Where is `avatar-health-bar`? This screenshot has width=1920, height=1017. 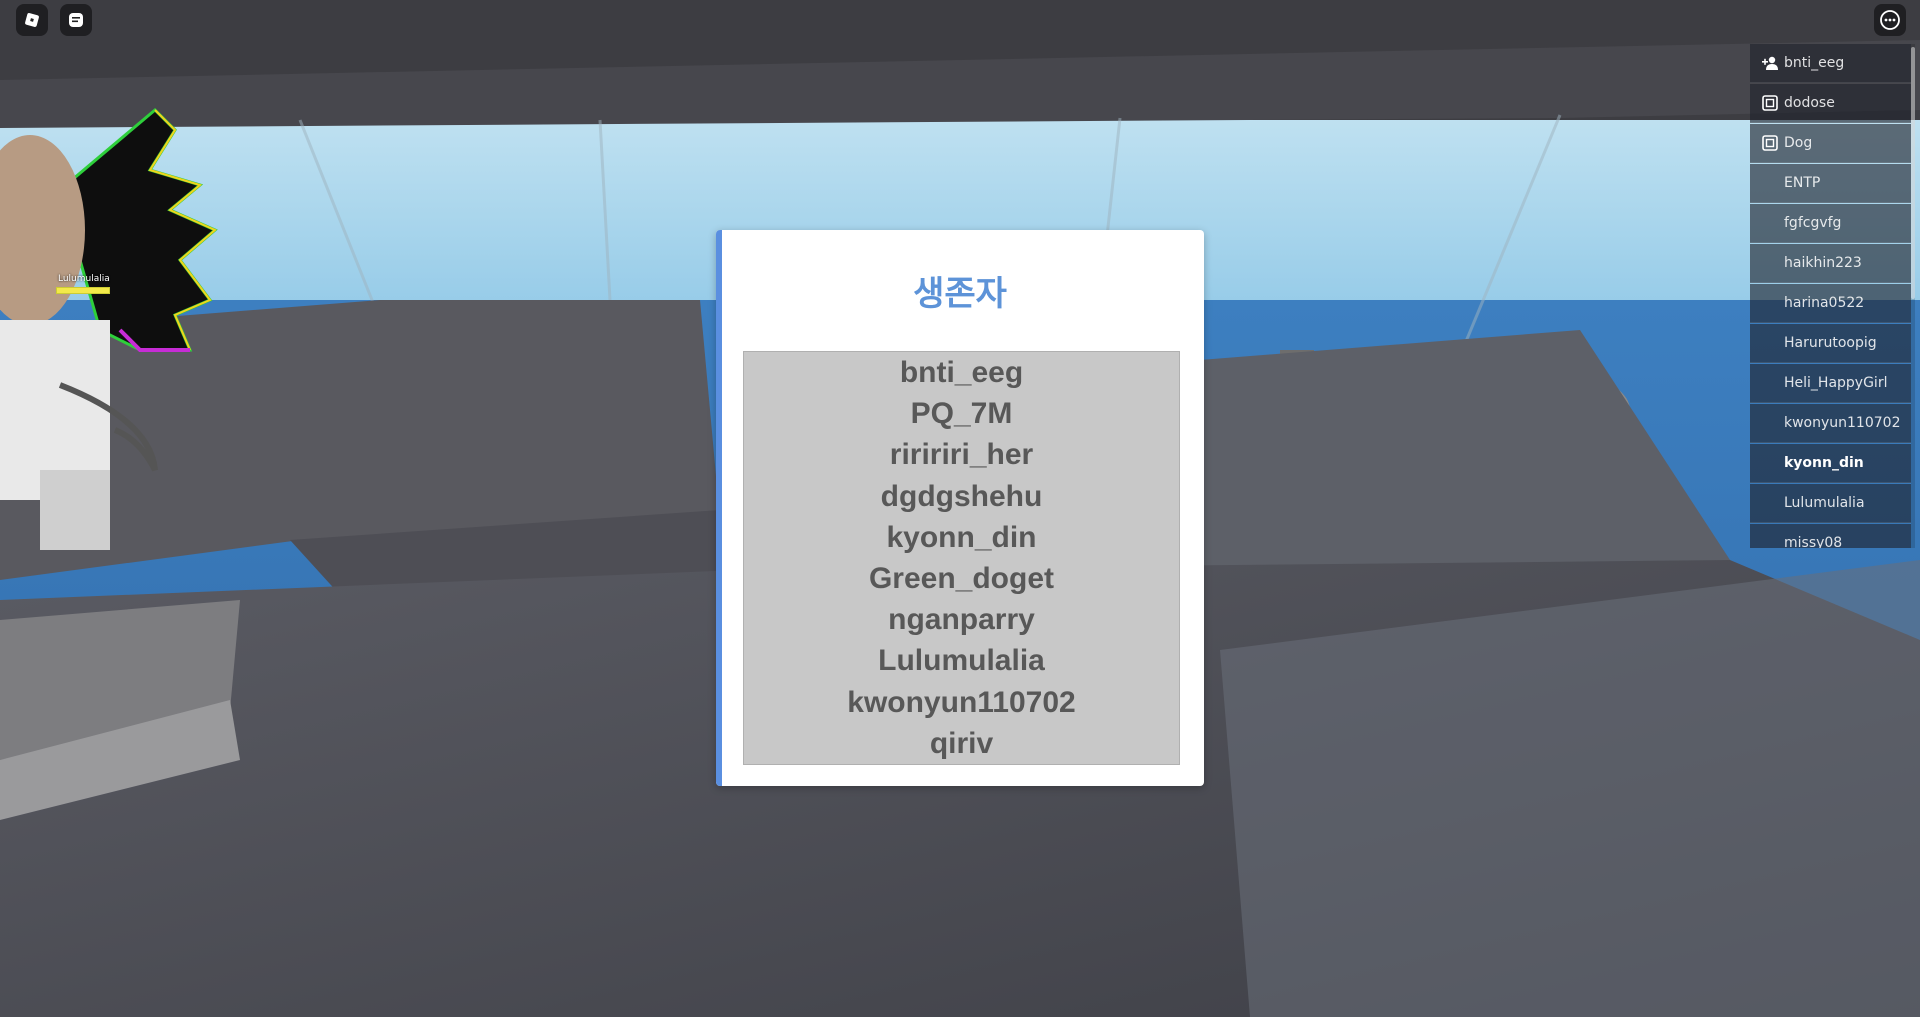 avatar-health-bar is located at coordinates (83, 290).